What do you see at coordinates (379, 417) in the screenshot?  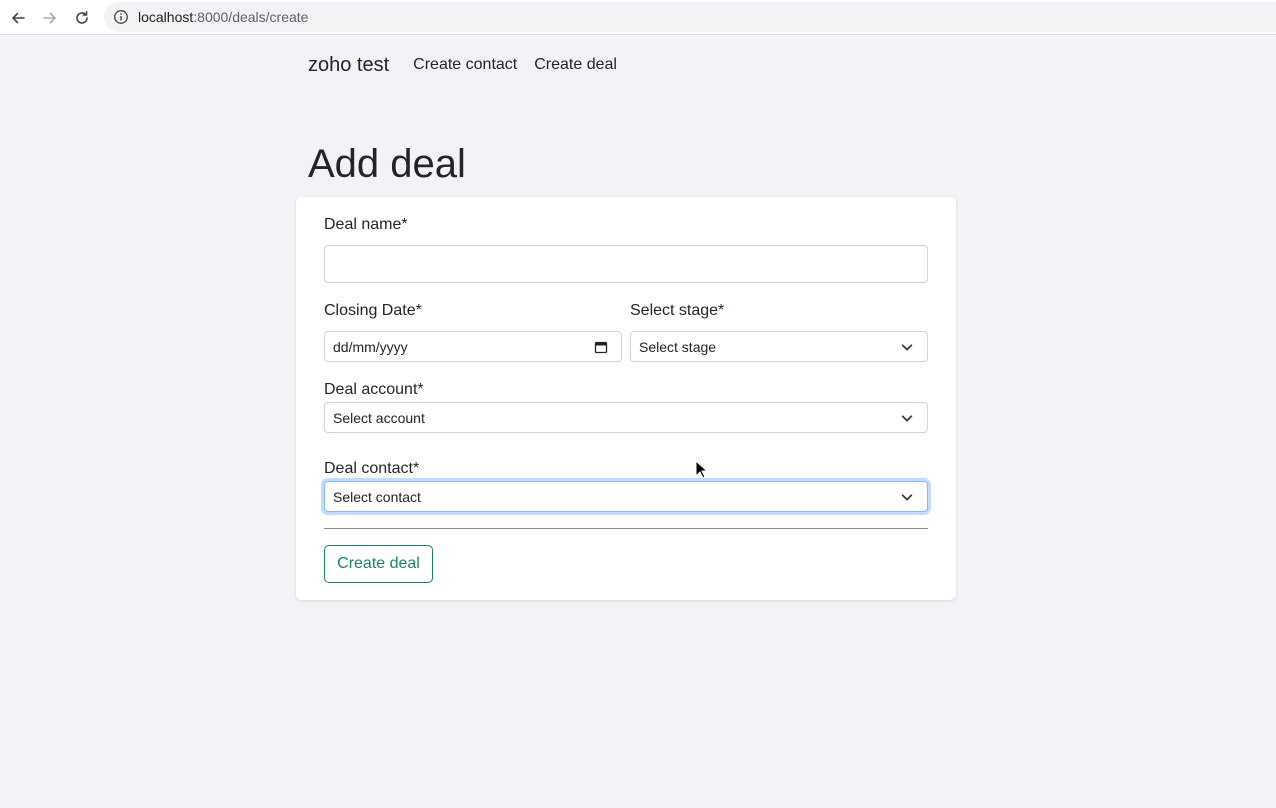 I see `account-select-value: Select account` at bounding box center [379, 417].